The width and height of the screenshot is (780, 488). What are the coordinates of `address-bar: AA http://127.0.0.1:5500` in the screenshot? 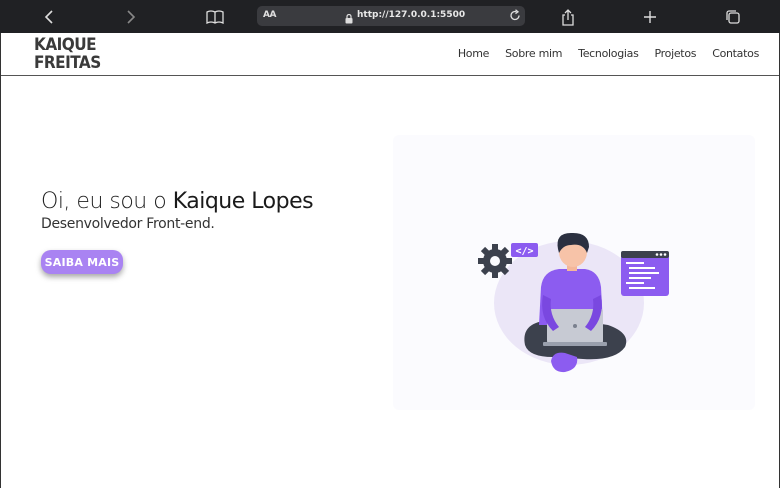 It's located at (391, 16).